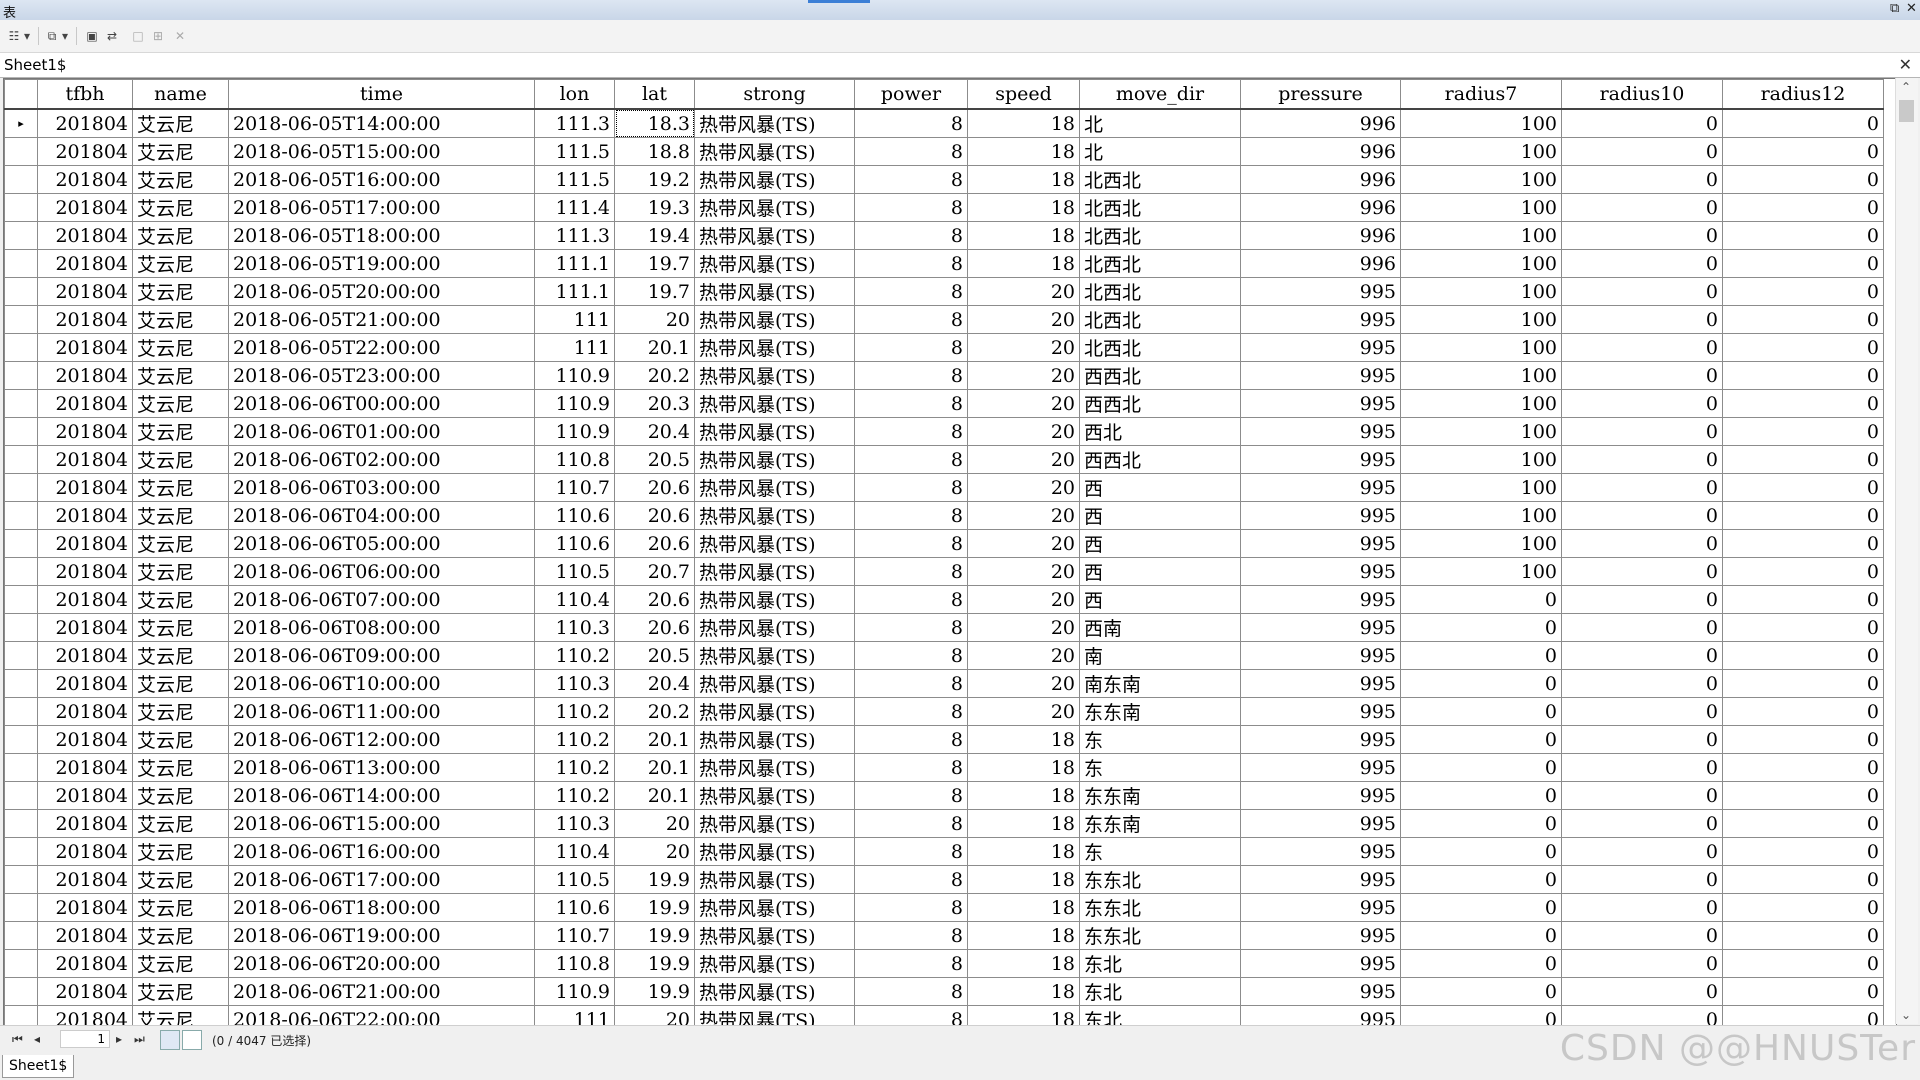 This screenshot has width=1920, height=1080. I want to click on cell-lat: 20.6, so click(654, 543).